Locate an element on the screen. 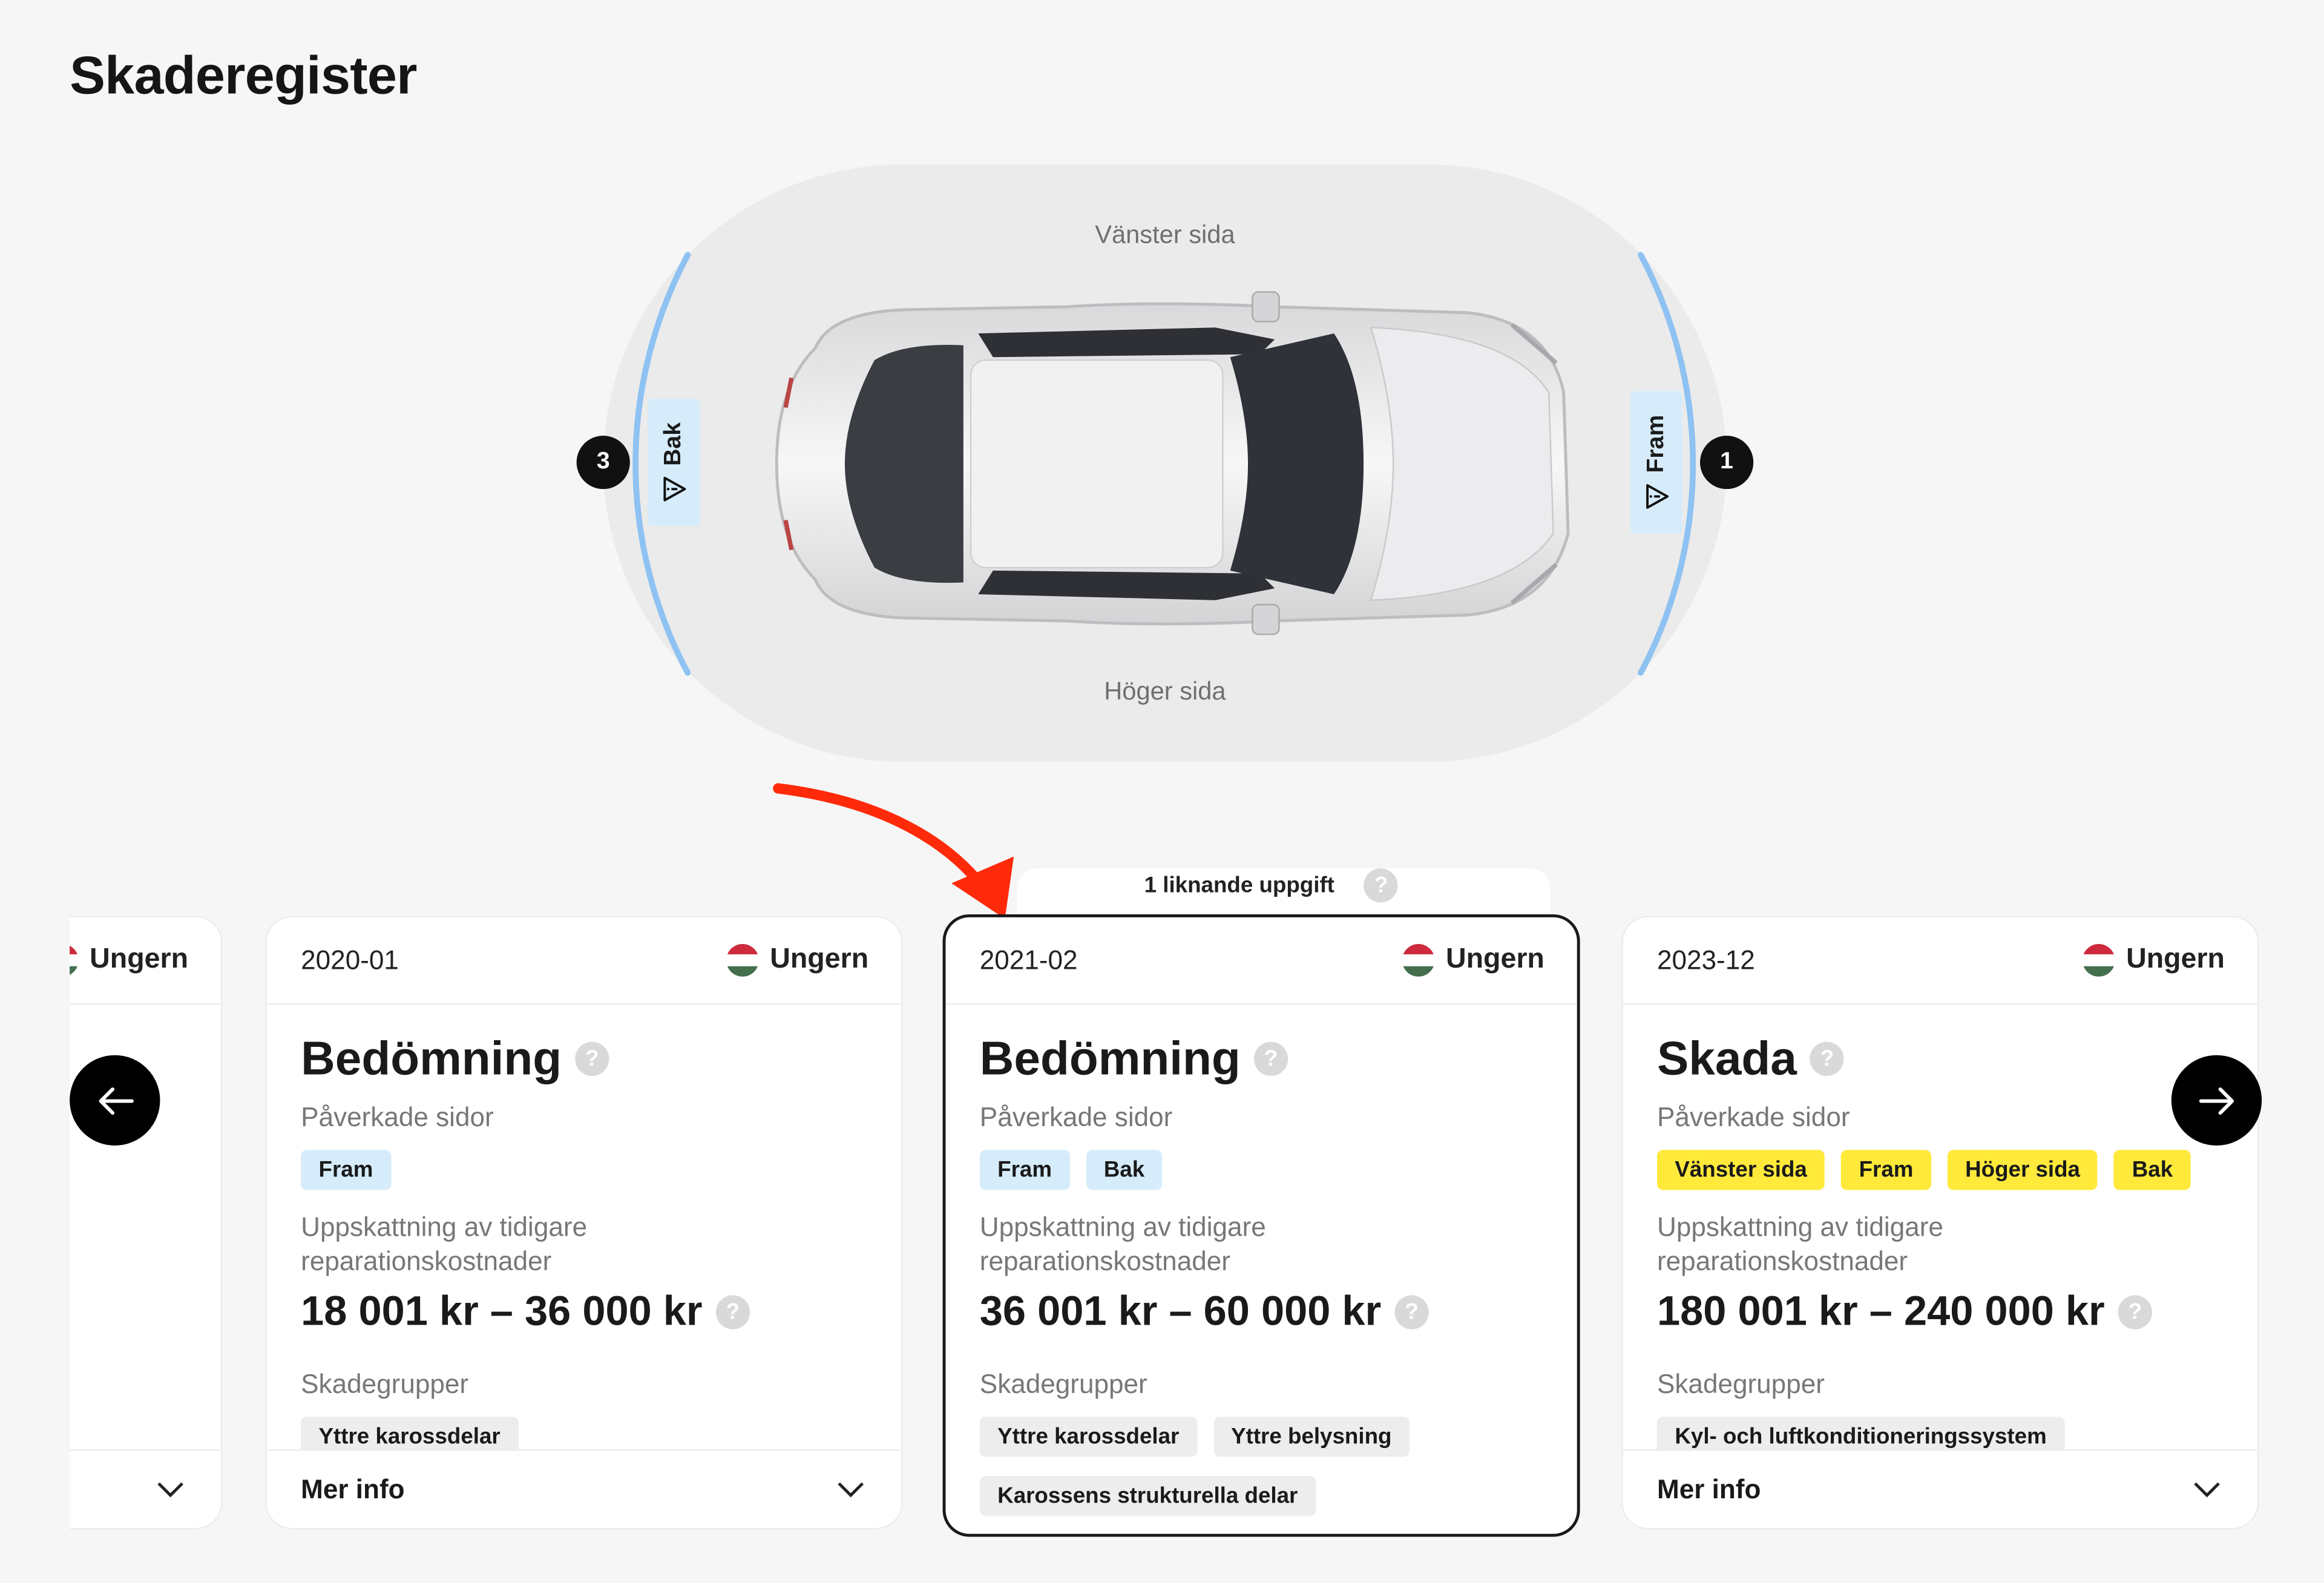  record-type-label: Skada is located at coordinates (1726, 1058).